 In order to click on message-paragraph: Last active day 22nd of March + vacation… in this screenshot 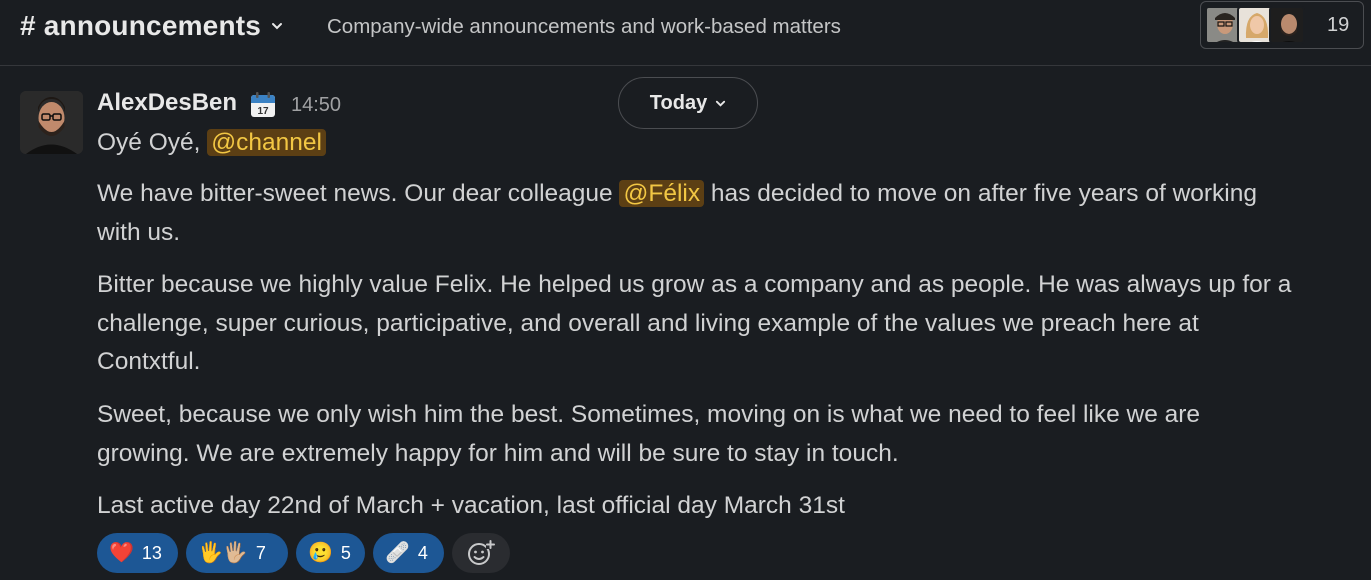, I will do `click(471, 505)`.